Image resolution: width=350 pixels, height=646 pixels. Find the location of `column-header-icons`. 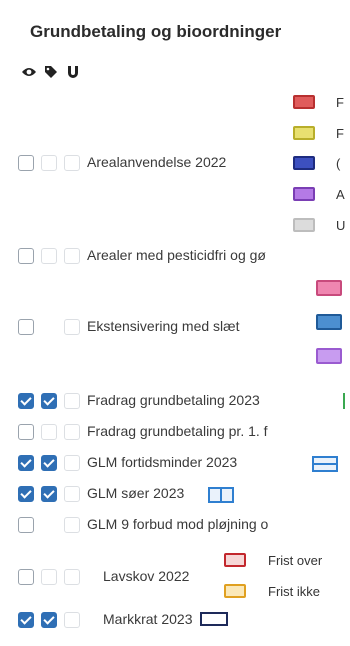

column-header-icons is located at coordinates (51, 72).